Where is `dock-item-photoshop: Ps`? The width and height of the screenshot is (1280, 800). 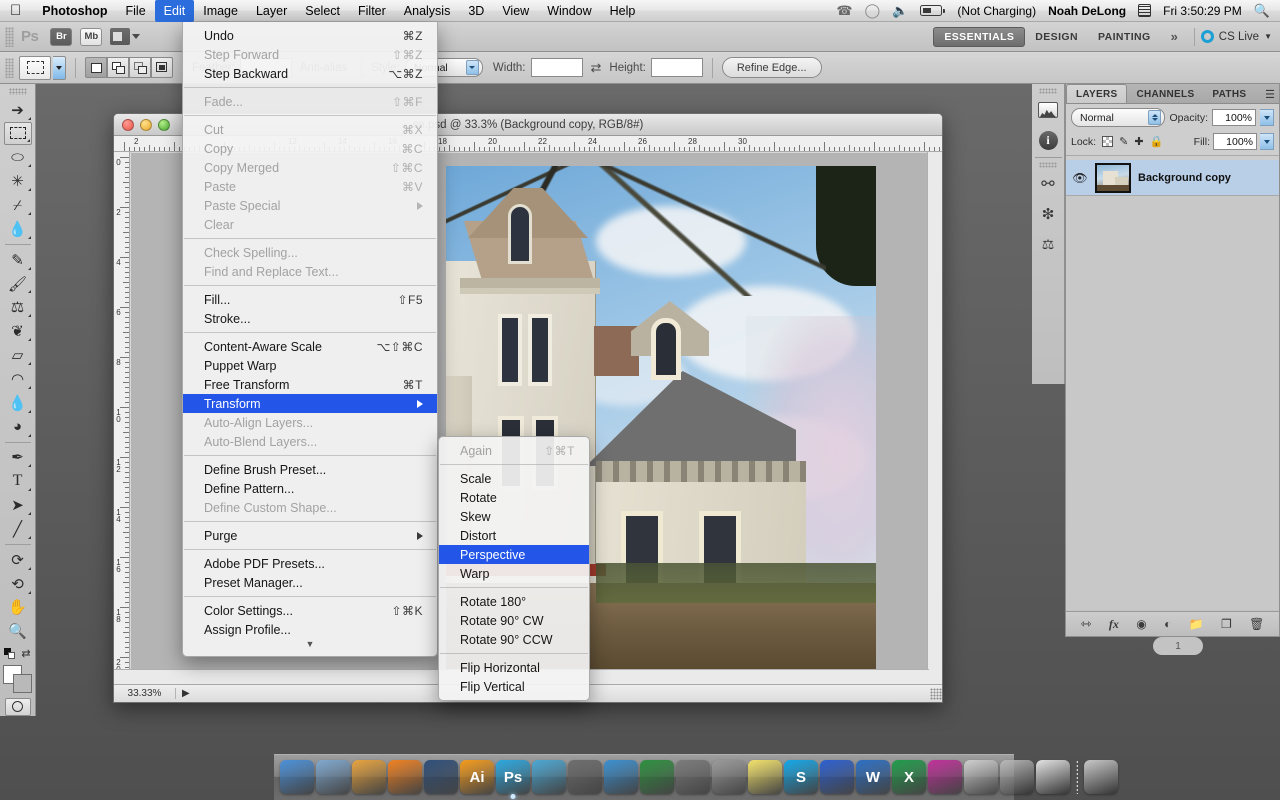
dock-item-photoshop: Ps is located at coordinates (513, 779).